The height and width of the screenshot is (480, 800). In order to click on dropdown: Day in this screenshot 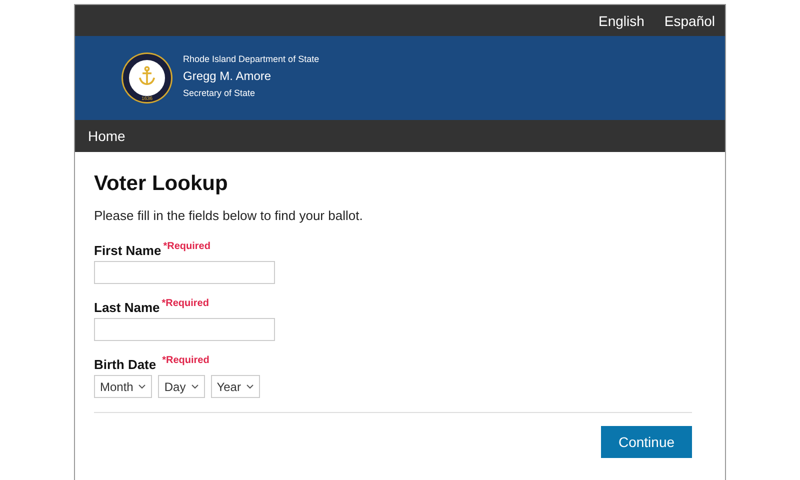, I will do `click(181, 386)`.